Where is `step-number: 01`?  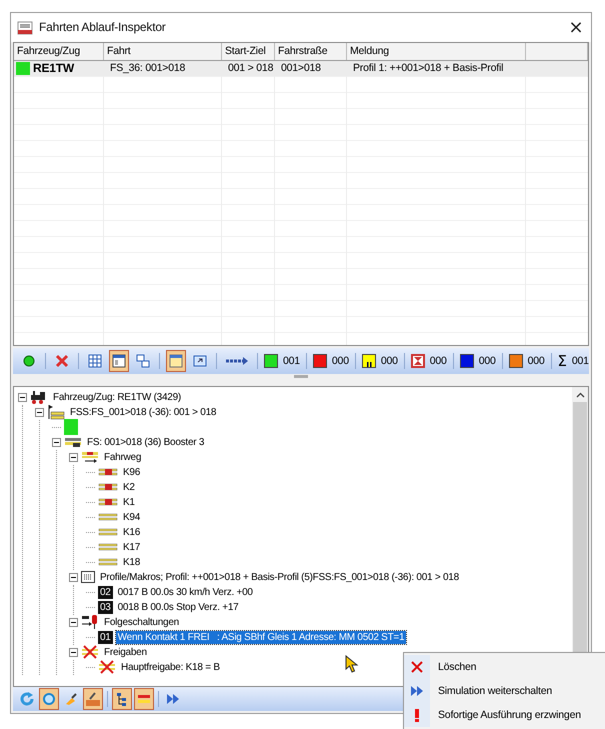 step-number: 01 is located at coordinates (105, 637).